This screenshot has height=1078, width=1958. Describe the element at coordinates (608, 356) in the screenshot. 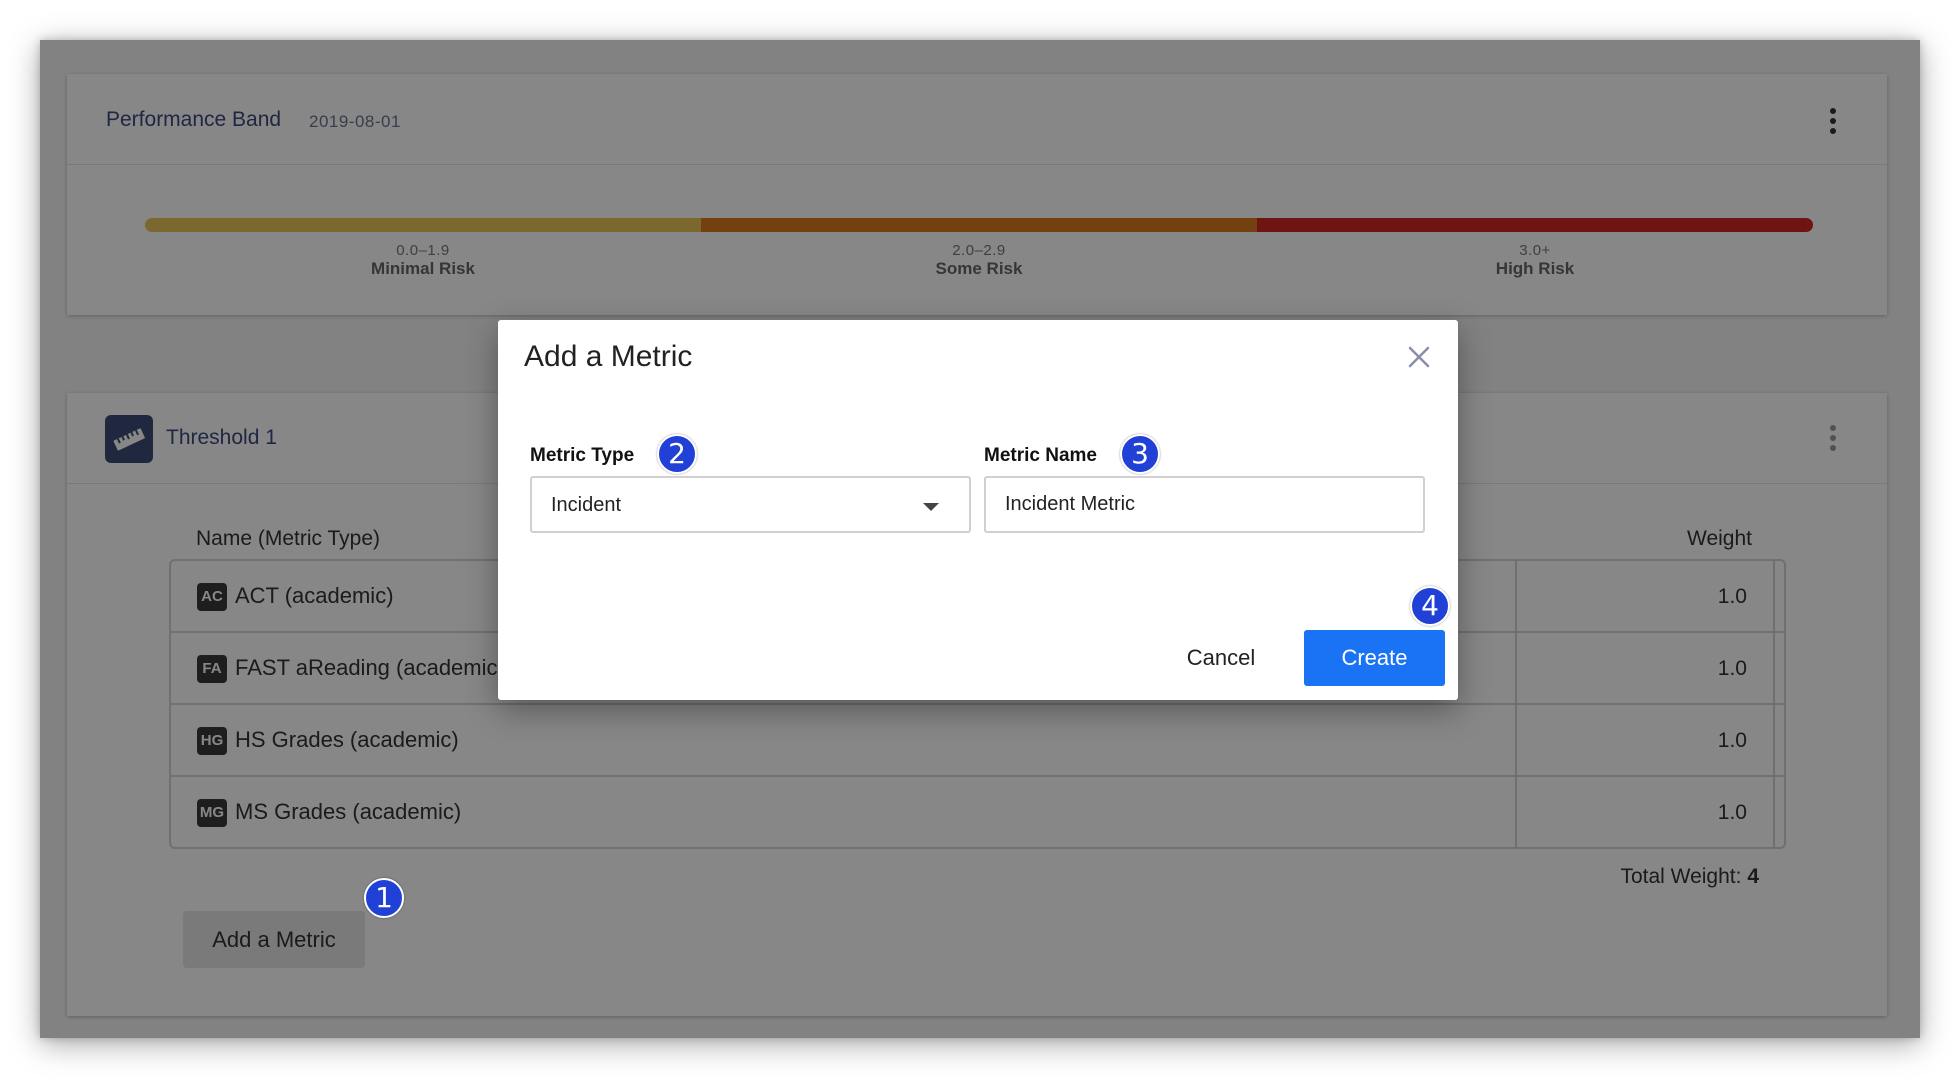

I see `dialog-title: Add a Metric` at that location.